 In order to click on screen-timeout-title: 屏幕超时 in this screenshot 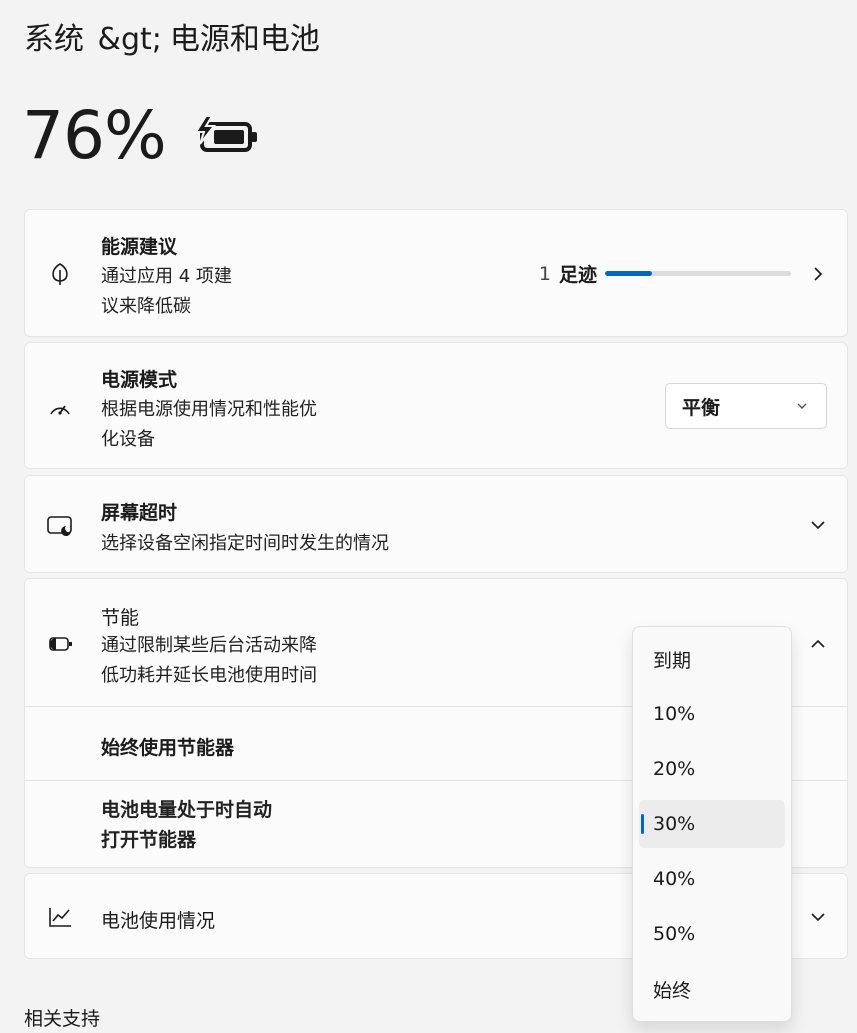, I will do `click(139, 513)`.